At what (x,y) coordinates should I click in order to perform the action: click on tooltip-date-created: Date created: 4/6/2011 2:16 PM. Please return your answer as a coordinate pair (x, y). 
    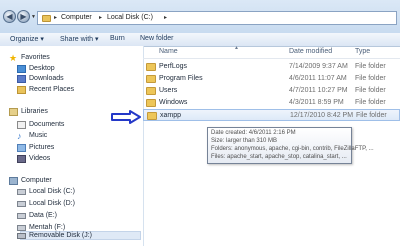
    Looking at the image, I should click on (253, 133).